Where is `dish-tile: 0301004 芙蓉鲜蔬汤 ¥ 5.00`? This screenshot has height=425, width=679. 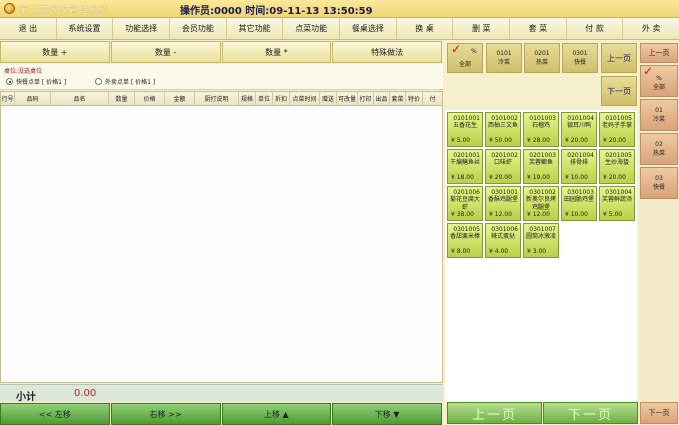
dish-tile: 0301004 芙蓉鲜蔬汤 ¥ 5.00 is located at coordinates (617, 203).